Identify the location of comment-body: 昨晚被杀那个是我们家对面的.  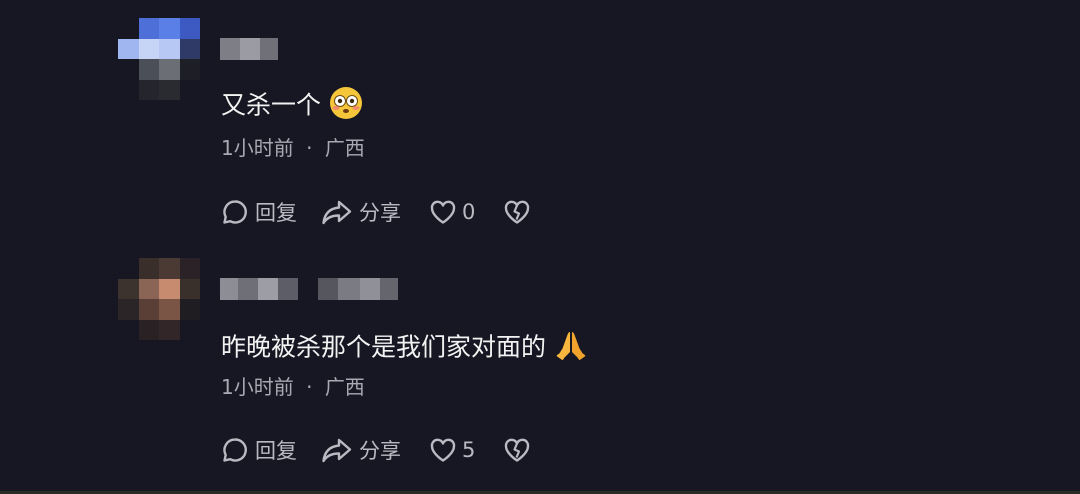
(384, 347).